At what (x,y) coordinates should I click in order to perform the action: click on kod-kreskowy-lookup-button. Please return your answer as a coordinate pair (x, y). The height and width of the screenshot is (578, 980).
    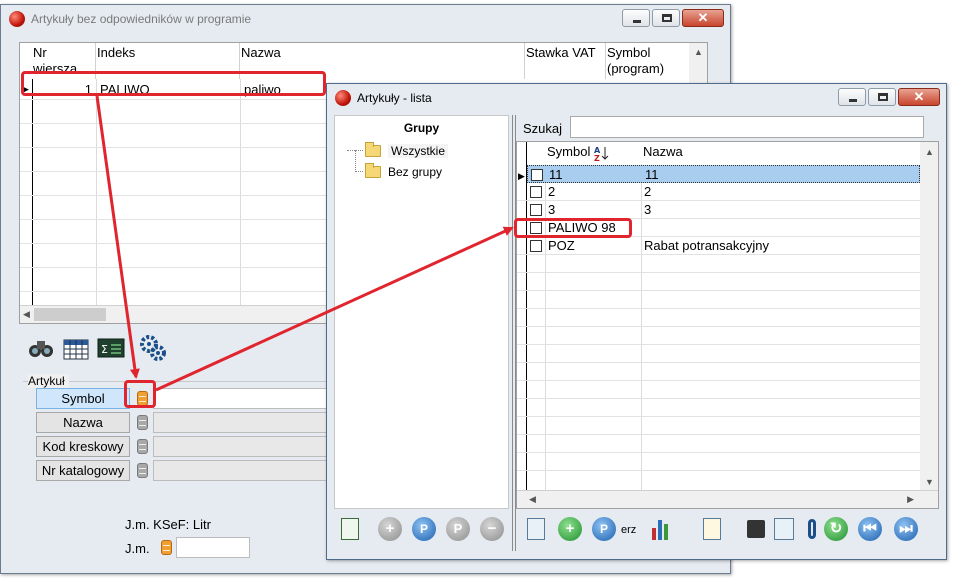
    Looking at the image, I should click on (142, 446).